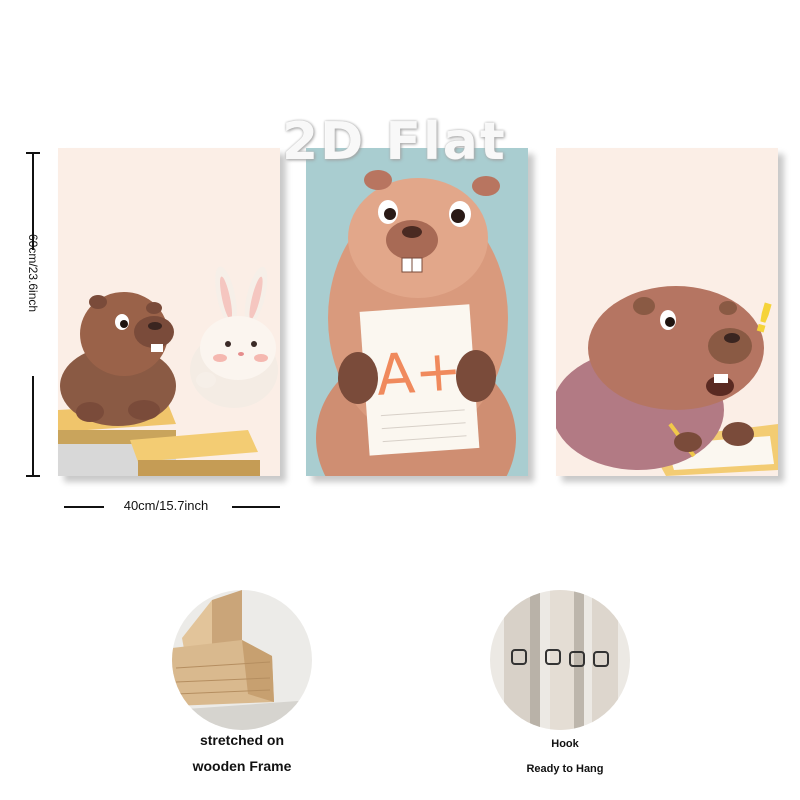  Describe the element at coordinates (241, 740) in the screenshot. I see `frame-caption-line1: stretched on` at that location.